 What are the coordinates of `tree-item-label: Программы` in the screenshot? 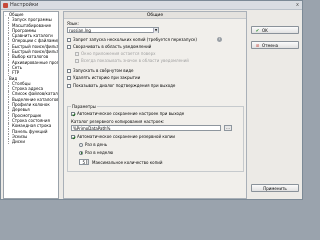 It's located at (24, 30).